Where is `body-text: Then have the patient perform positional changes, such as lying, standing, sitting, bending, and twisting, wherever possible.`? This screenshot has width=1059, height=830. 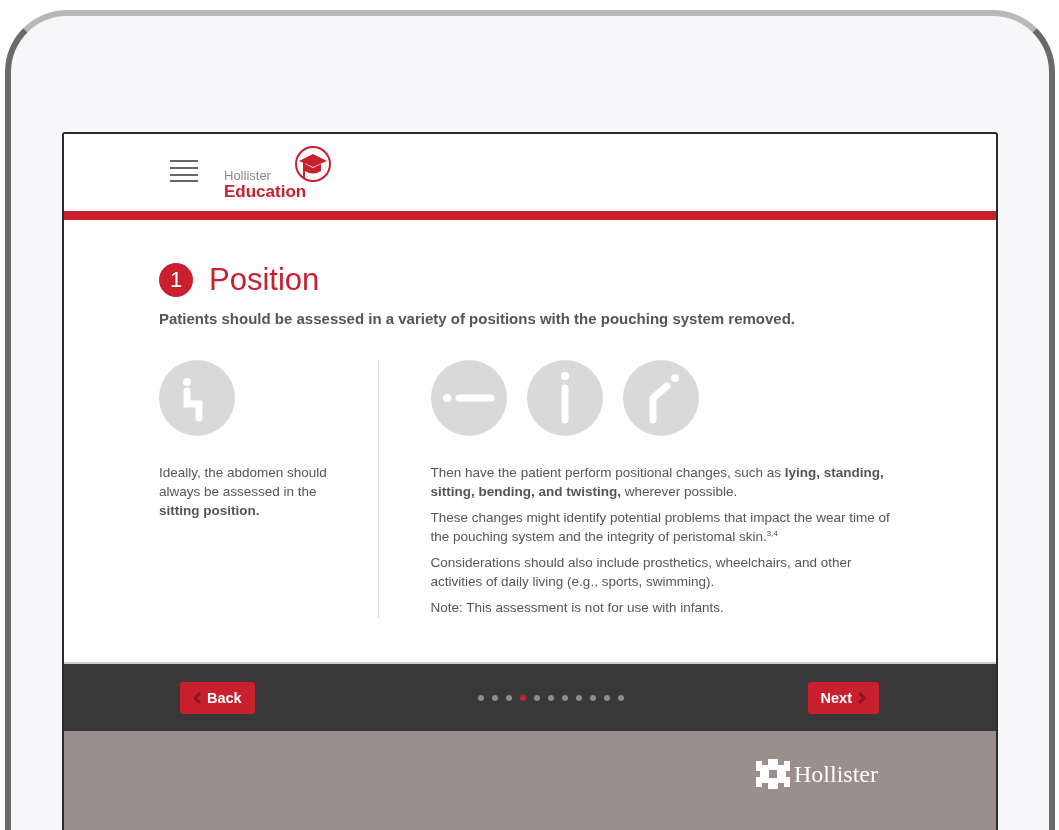 body-text: Then have the patient perform positional changes, such as lying, standing, sitting, bending, and twisting, wherever possible. is located at coordinates (657, 482).